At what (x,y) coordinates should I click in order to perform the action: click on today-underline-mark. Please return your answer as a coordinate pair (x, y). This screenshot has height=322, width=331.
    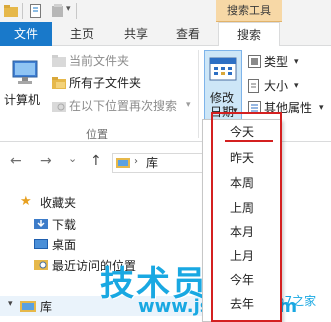
    Looking at the image, I should click on (249, 141).